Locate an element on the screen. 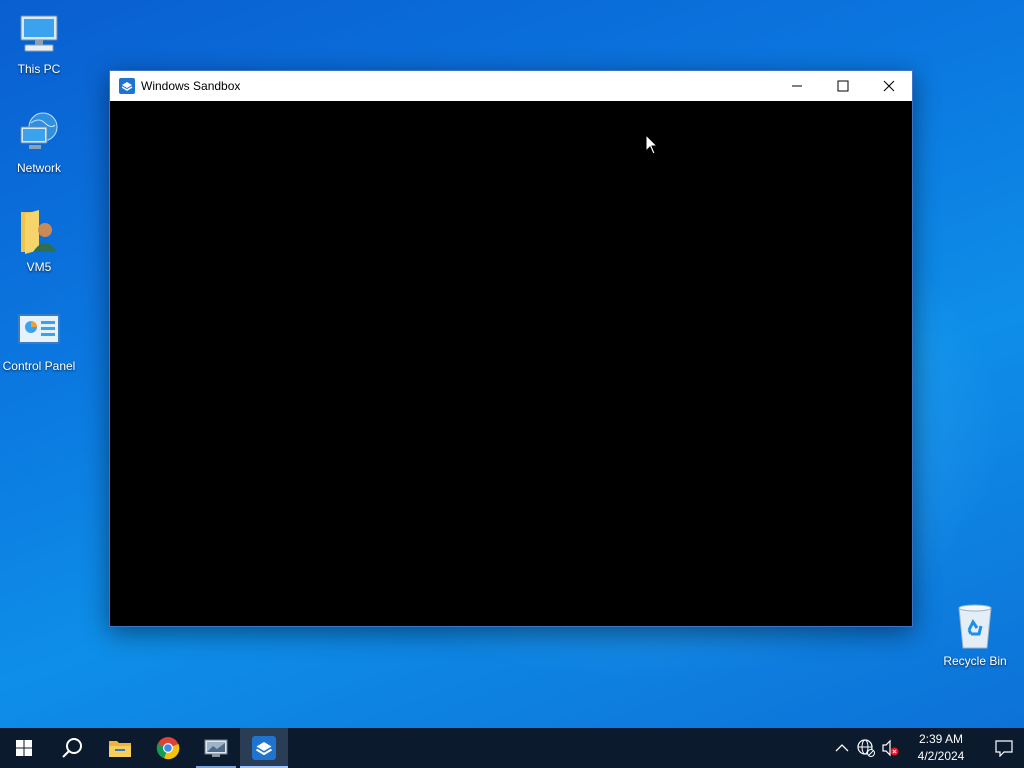  chevron-up-icon is located at coordinates (842, 748).